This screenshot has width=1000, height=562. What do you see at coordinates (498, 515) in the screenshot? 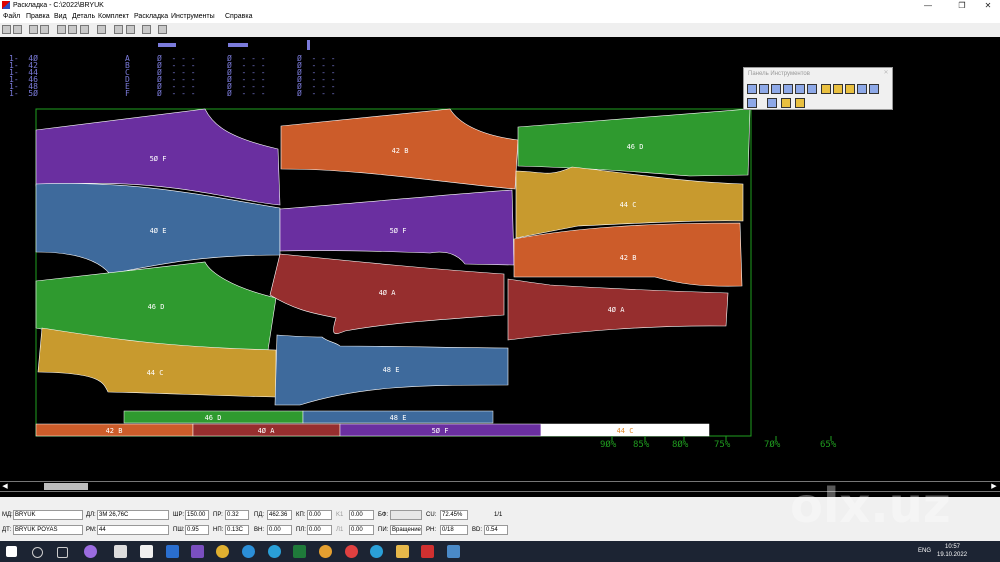
I see `page-indicator: 1/1` at bounding box center [498, 515].